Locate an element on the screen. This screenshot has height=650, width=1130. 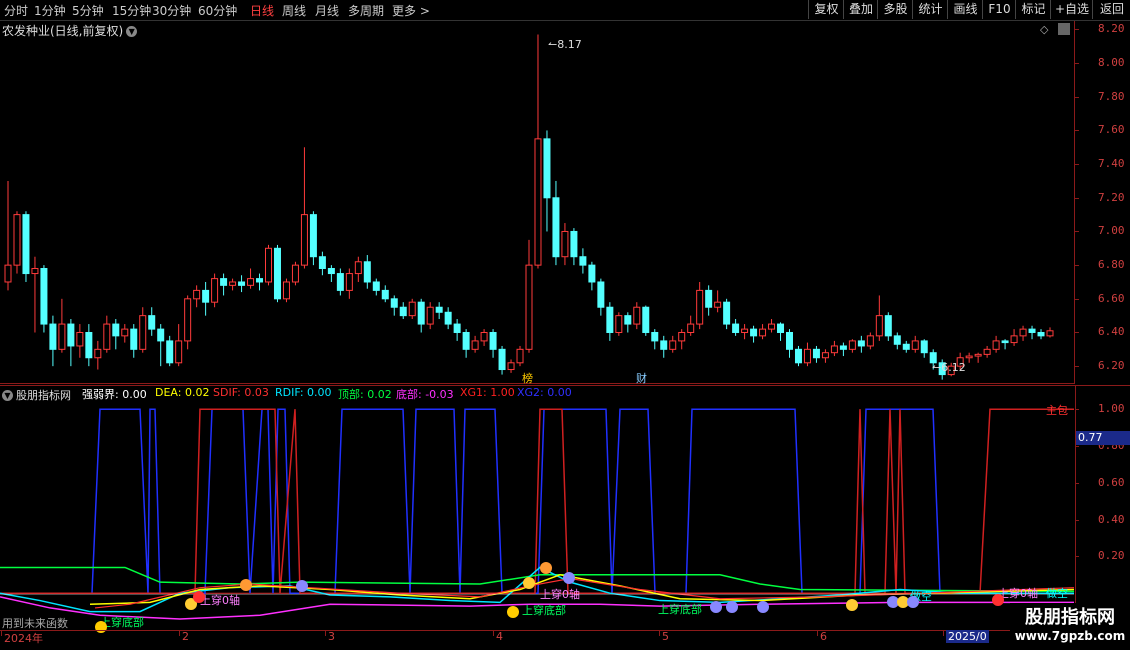
period-tab: 分时 is located at coordinates (16, 10).